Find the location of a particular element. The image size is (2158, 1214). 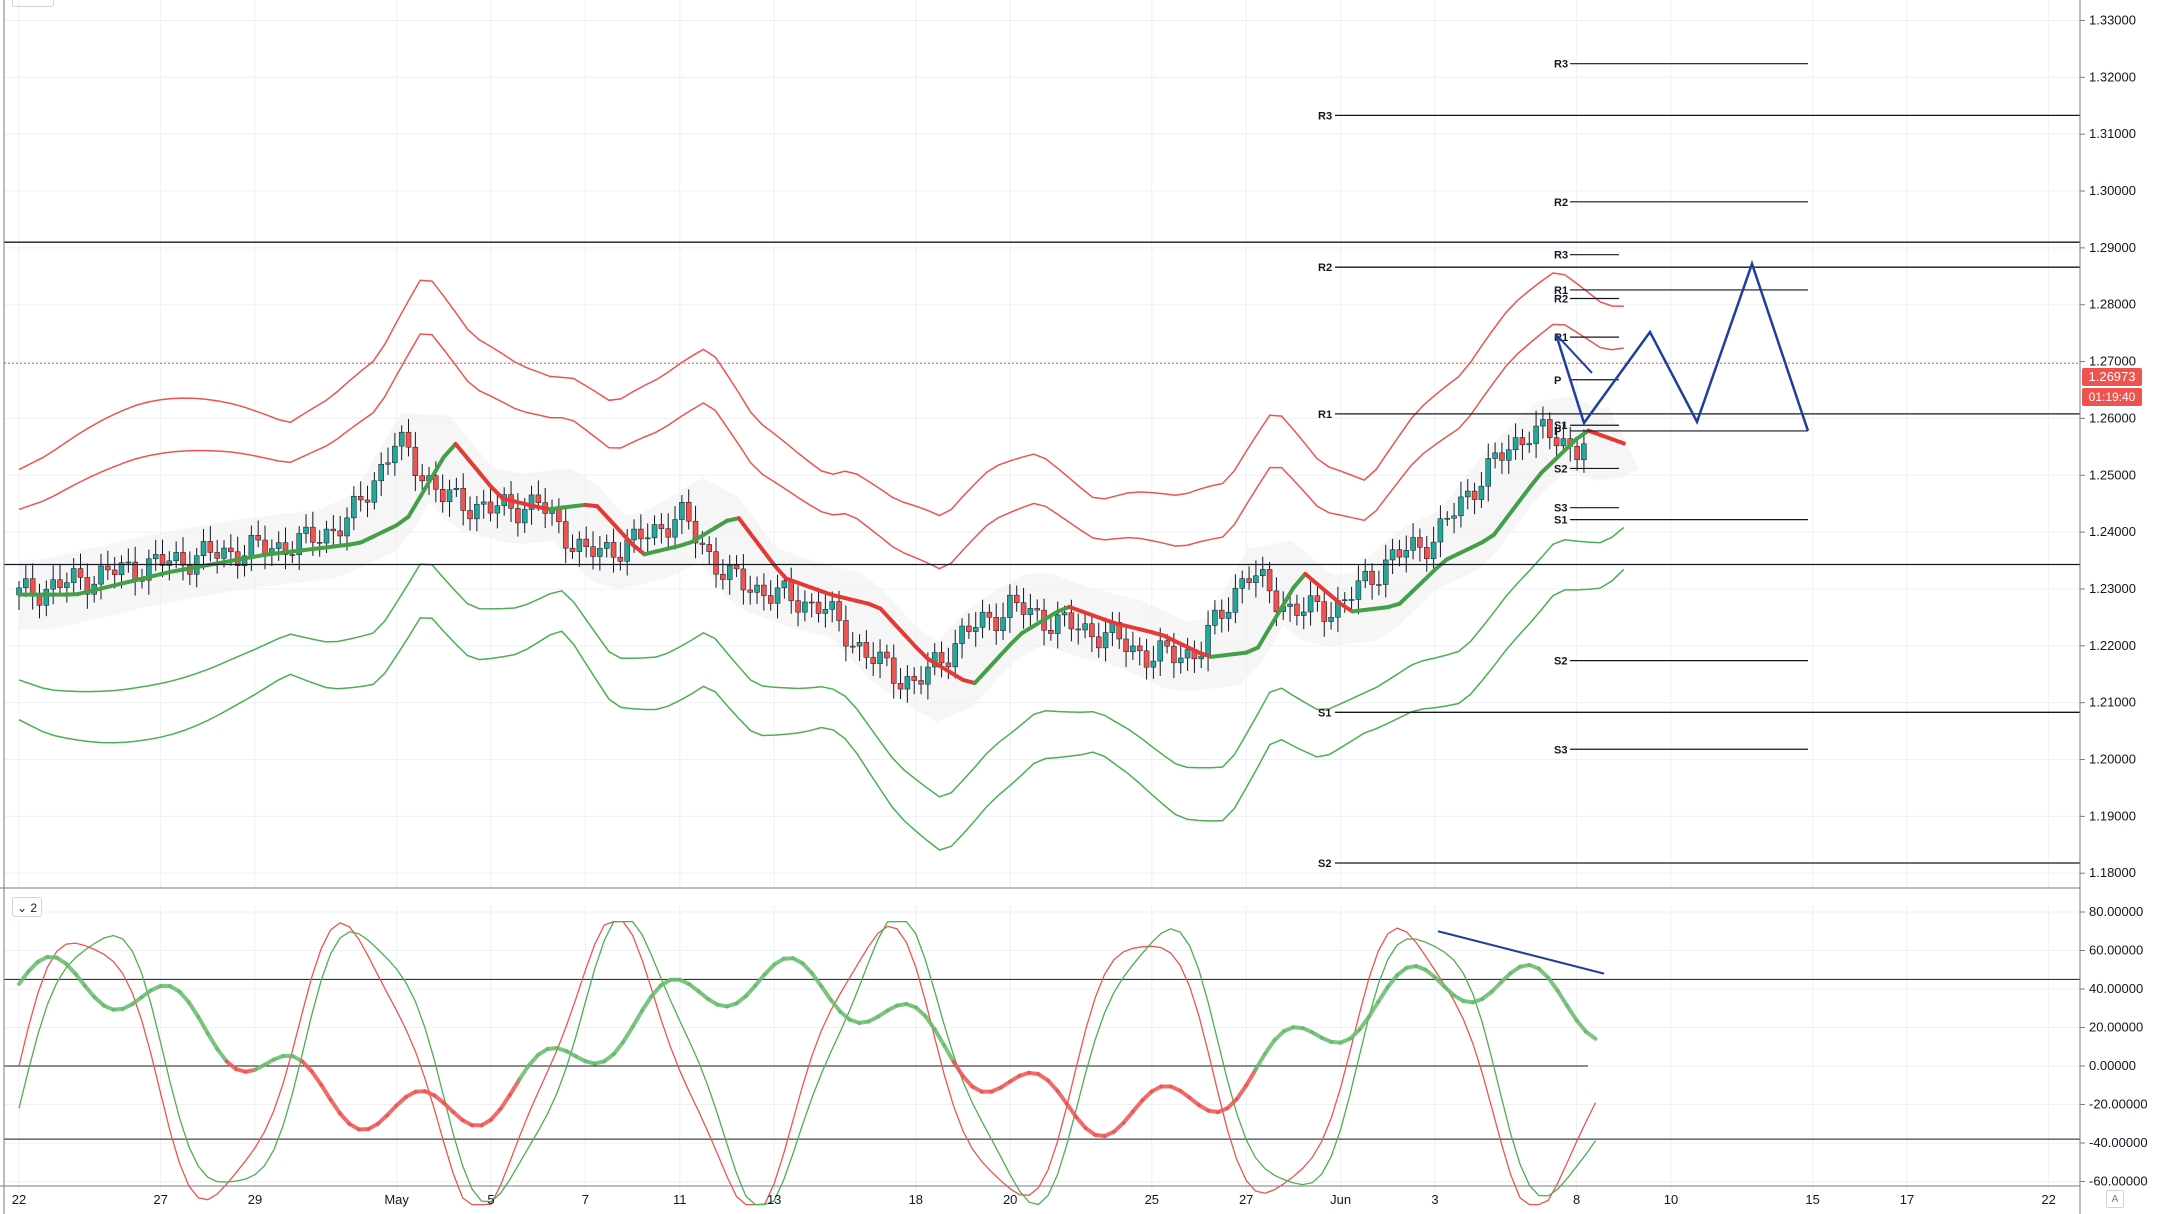

auto-scale-button: A is located at coordinates (2115, 1199).